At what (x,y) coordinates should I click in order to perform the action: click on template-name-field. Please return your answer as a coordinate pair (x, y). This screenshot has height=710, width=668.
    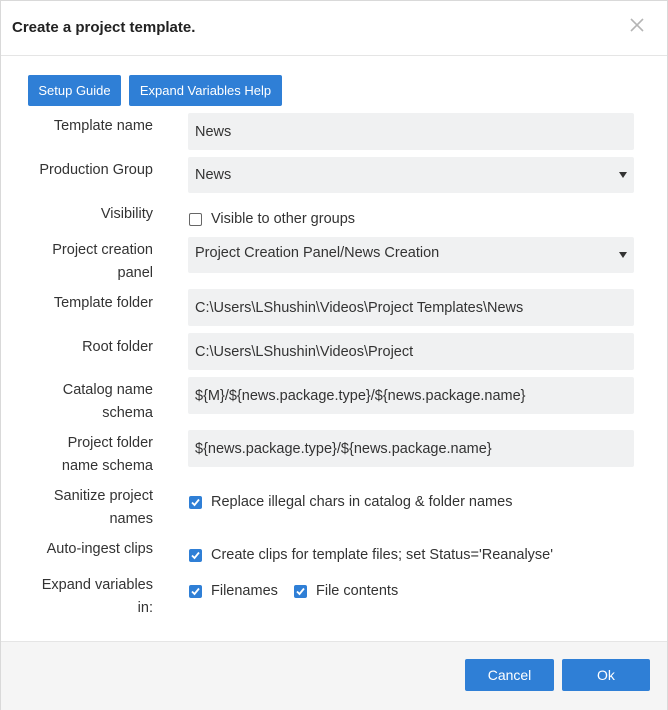
    Looking at the image, I should click on (411, 131).